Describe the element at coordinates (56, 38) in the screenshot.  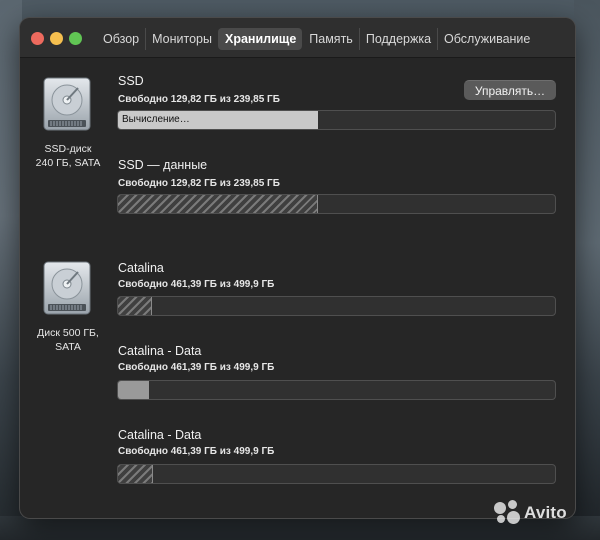
I see `minimize-button` at that location.